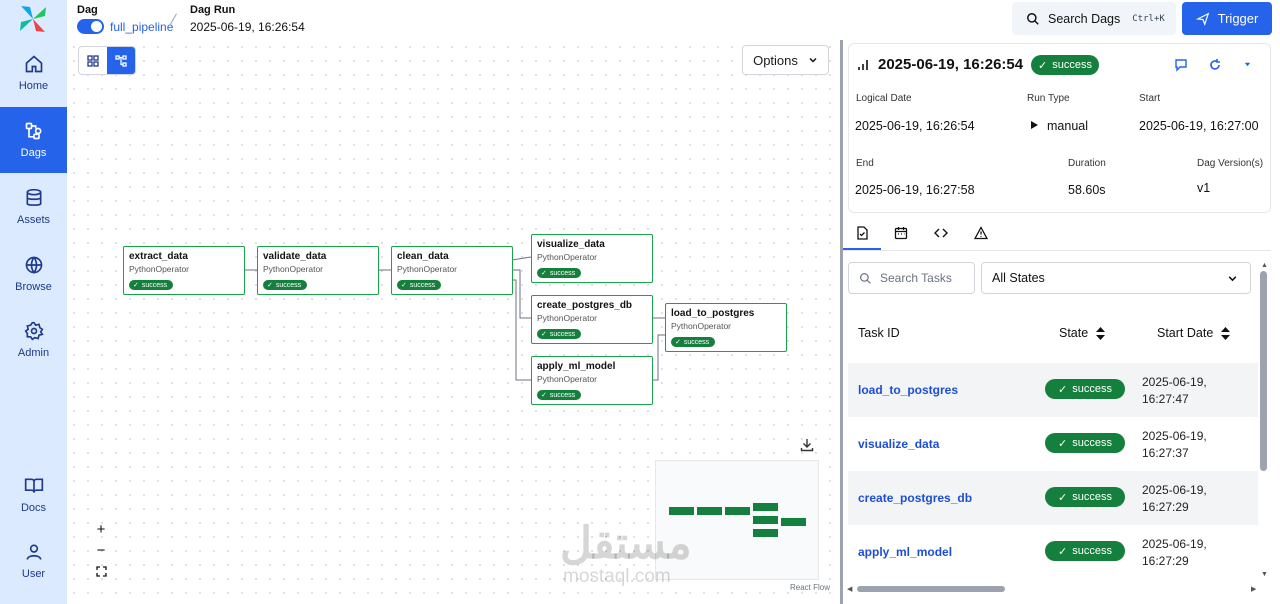 The image size is (1280, 604). Describe the element at coordinates (915, 498) in the screenshot. I see `task-id-link: create_postgres_db` at that location.